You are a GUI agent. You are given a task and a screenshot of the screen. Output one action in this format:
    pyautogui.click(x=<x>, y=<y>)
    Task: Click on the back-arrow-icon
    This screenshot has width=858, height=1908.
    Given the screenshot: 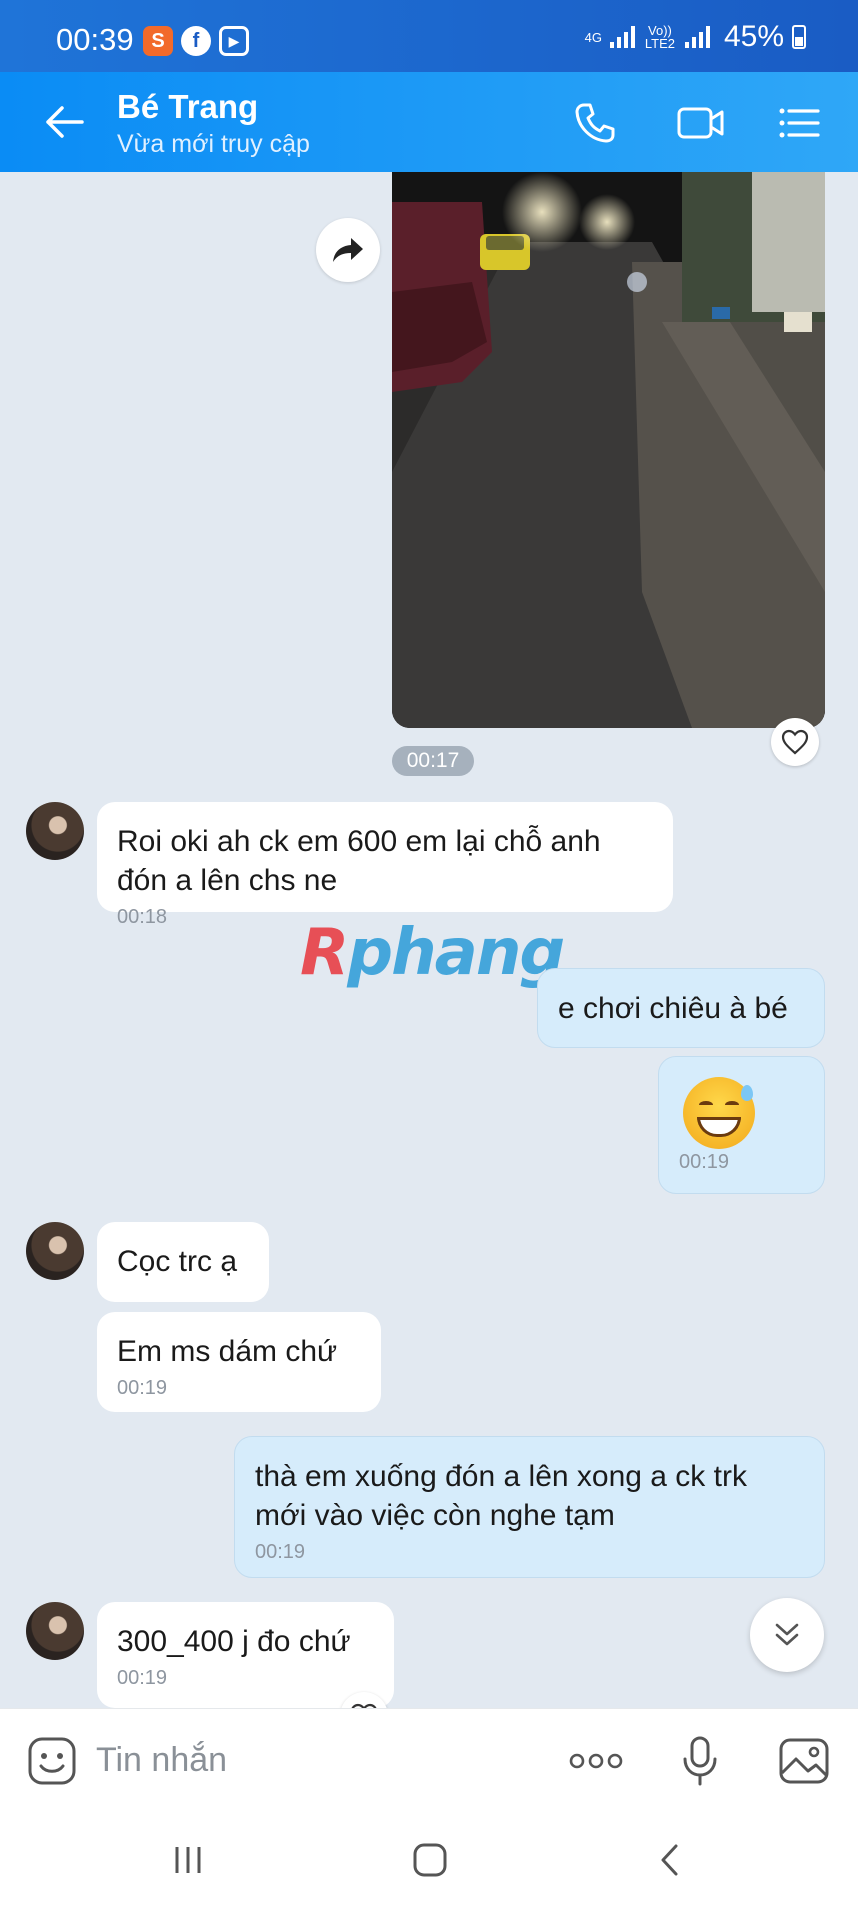 What is the action you would take?
    pyautogui.click(x=65, y=122)
    